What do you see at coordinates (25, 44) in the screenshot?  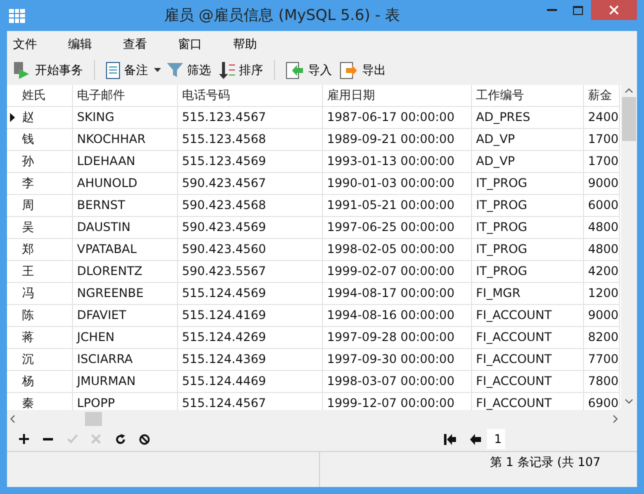 I see `menu-item: 文件` at bounding box center [25, 44].